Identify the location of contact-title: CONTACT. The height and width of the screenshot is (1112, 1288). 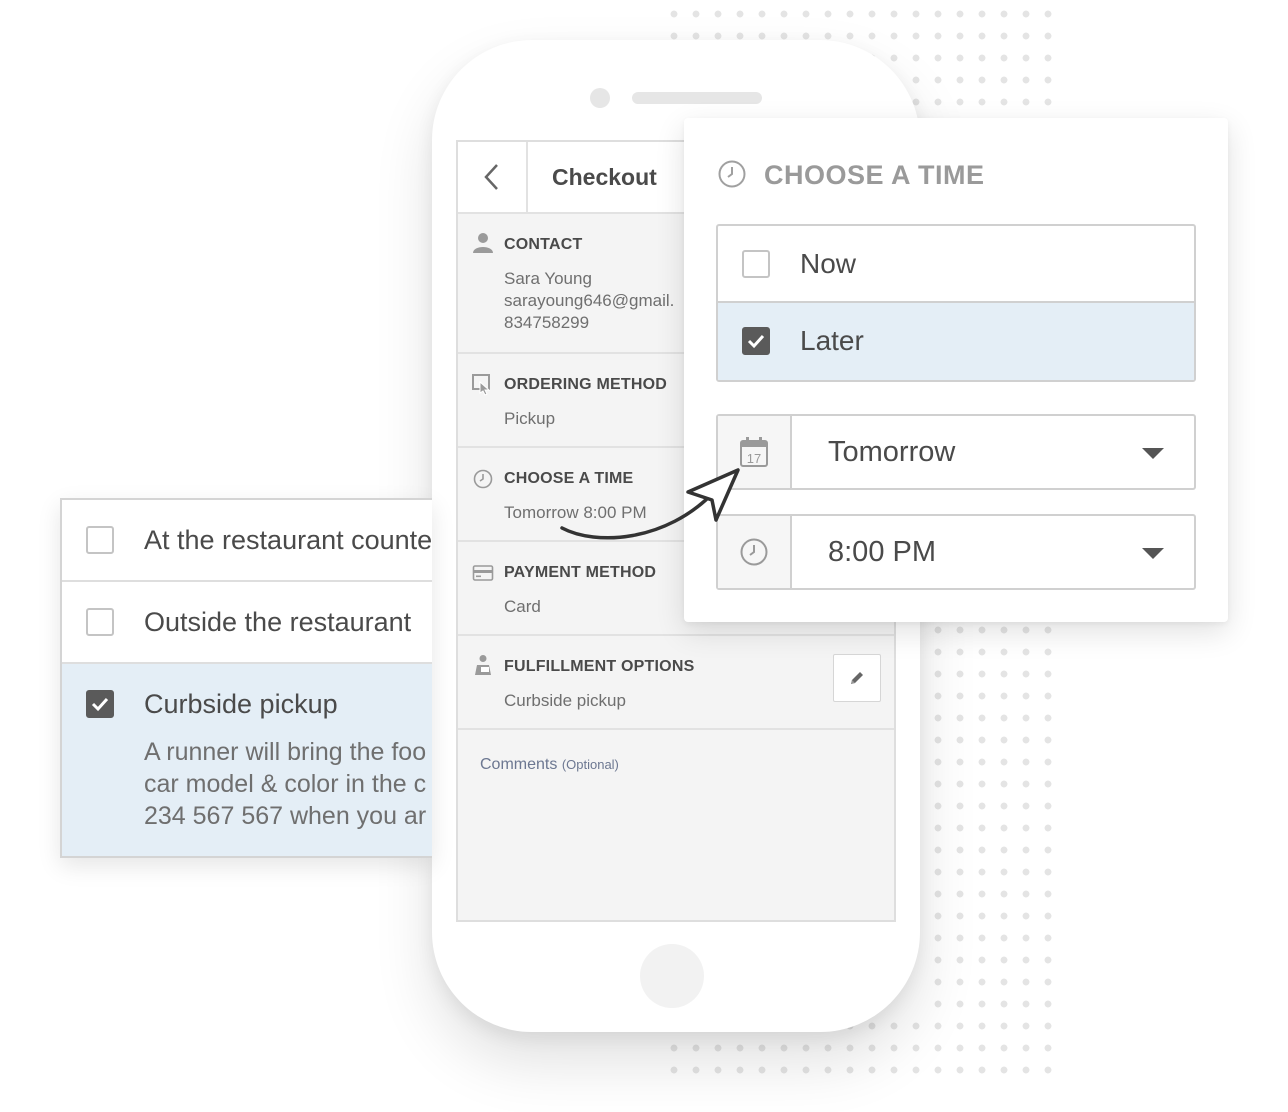
(543, 244).